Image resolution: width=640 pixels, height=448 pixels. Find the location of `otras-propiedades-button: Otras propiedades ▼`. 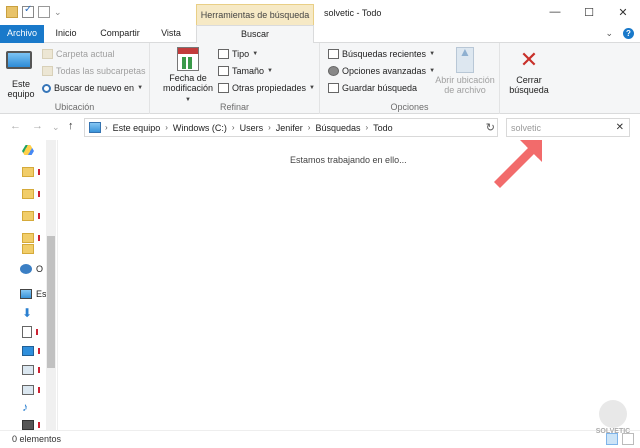

otras-propiedades-button: Otras propiedades ▼ is located at coordinates (266, 88).